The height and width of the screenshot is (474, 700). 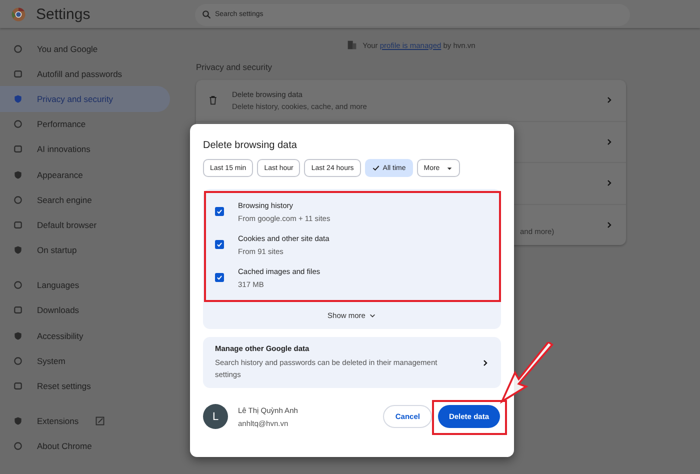 What do you see at coordinates (235, 68) in the screenshot?
I see `section-title: Privacy and security` at bounding box center [235, 68].